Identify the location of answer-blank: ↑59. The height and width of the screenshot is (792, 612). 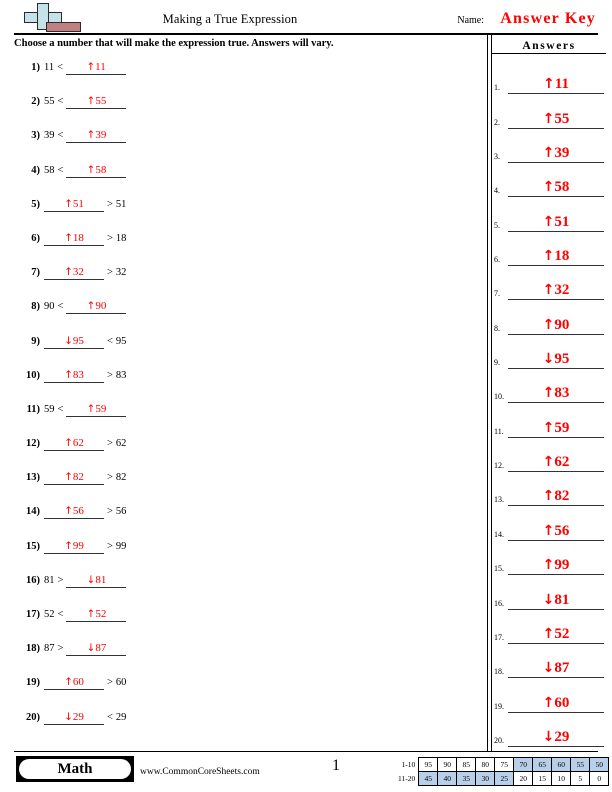
(96, 410).